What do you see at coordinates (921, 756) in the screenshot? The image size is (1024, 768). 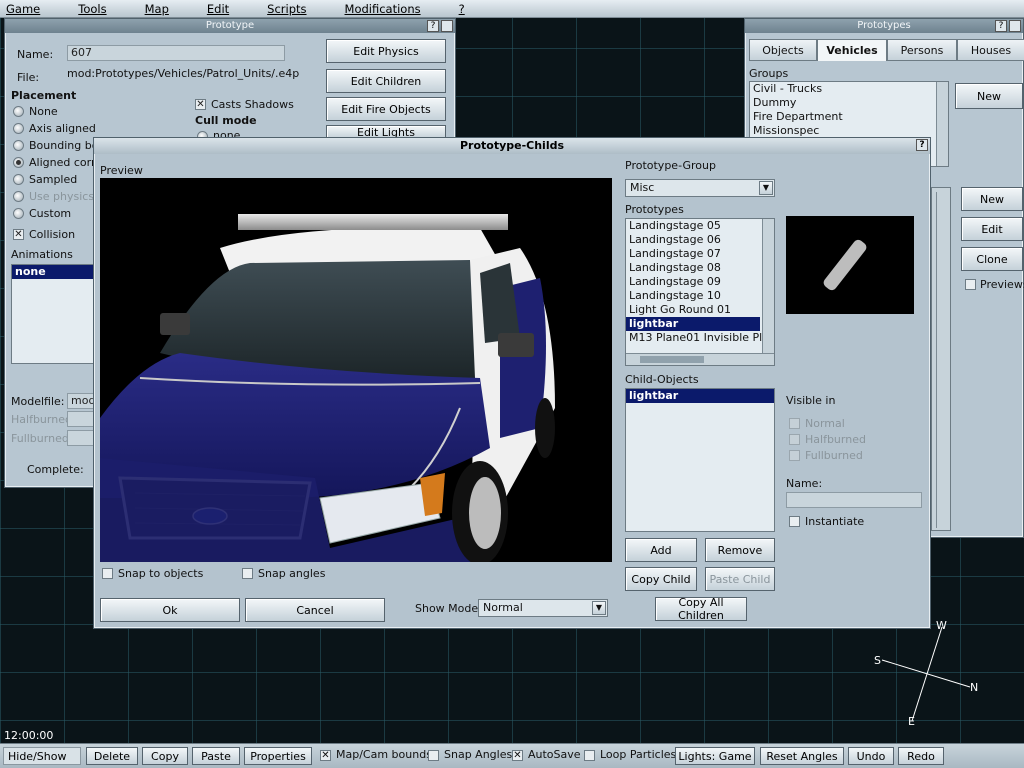 I see `redo-button: Redo` at bounding box center [921, 756].